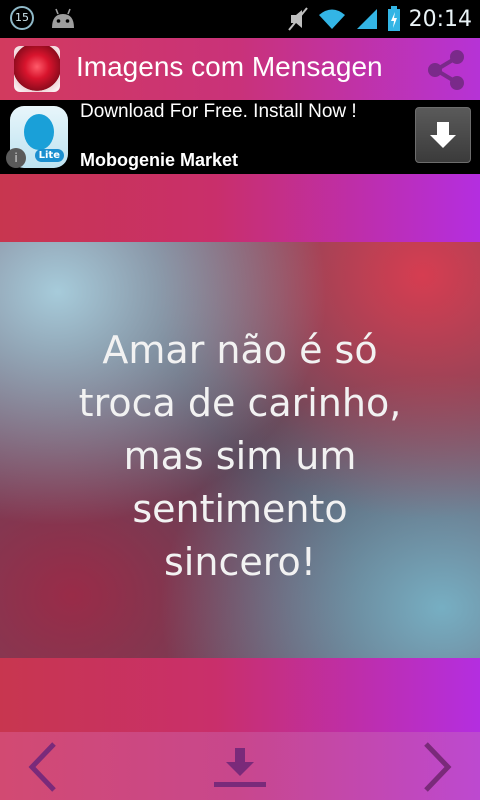  What do you see at coordinates (440, 19) in the screenshot?
I see `clock: 20:14` at bounding box center [440, 19].